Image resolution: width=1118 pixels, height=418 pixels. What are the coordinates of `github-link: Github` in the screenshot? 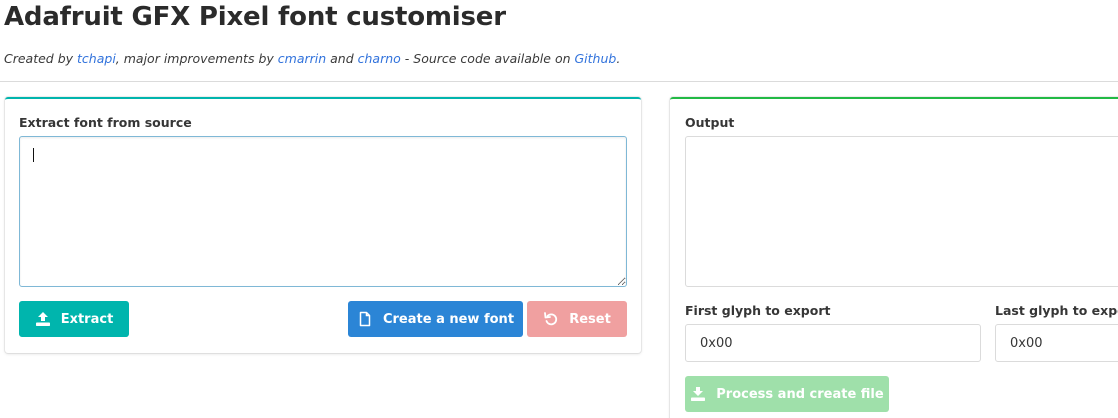 It's located at (596, 58).